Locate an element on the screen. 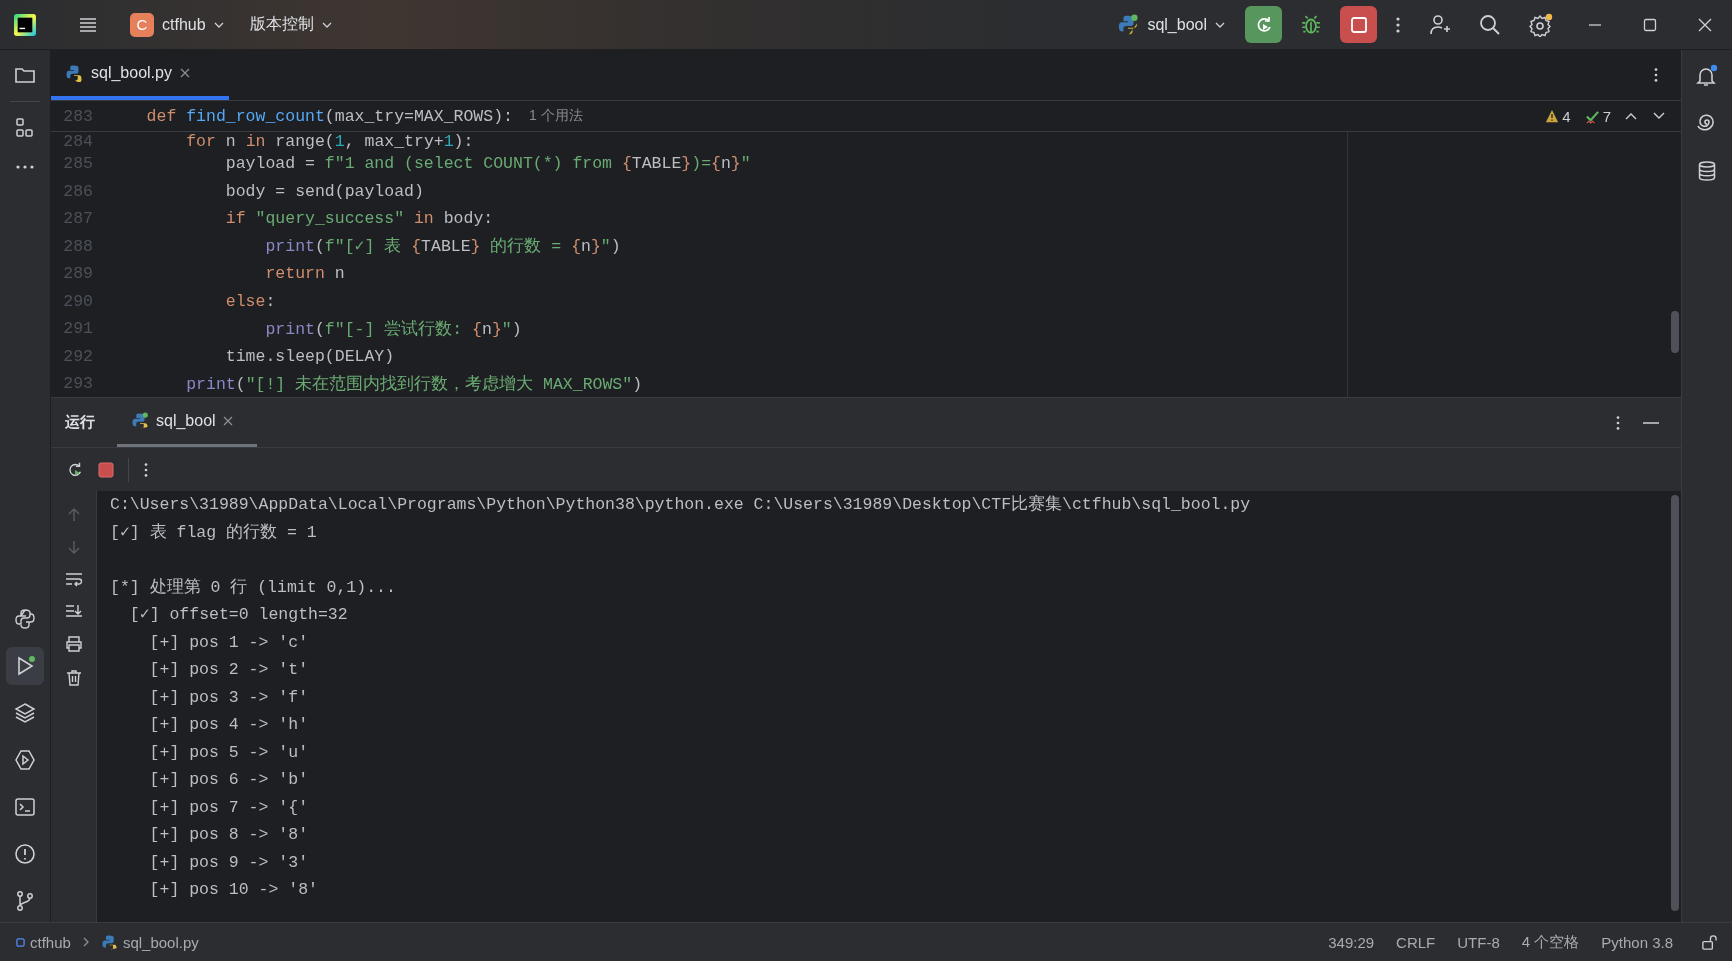 Image resolution: width=1732 pixels, height=961 pixels. search-icon is located at coordinates (1490, 24).